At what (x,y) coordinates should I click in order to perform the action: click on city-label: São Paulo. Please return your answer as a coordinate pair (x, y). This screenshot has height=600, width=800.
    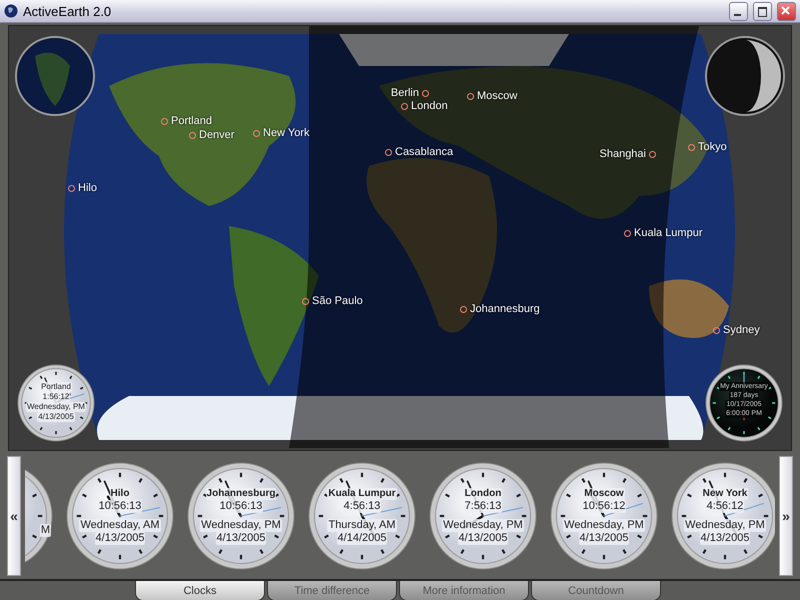
    Looking at the image, I should click on (337, 301).